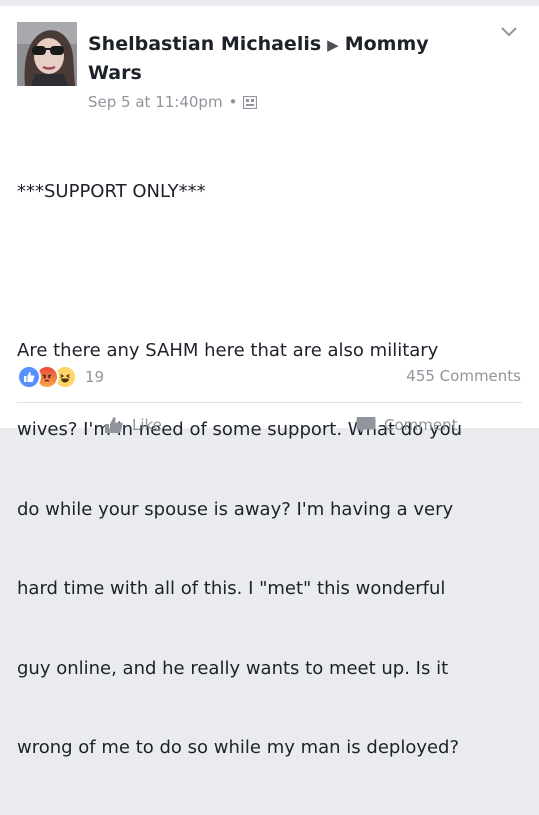 This screenshot has height=815, width=539. What do you see at coordinates (269, 272) in the screenshot?
I see `post-text-line` at bounding box center [269, 272].